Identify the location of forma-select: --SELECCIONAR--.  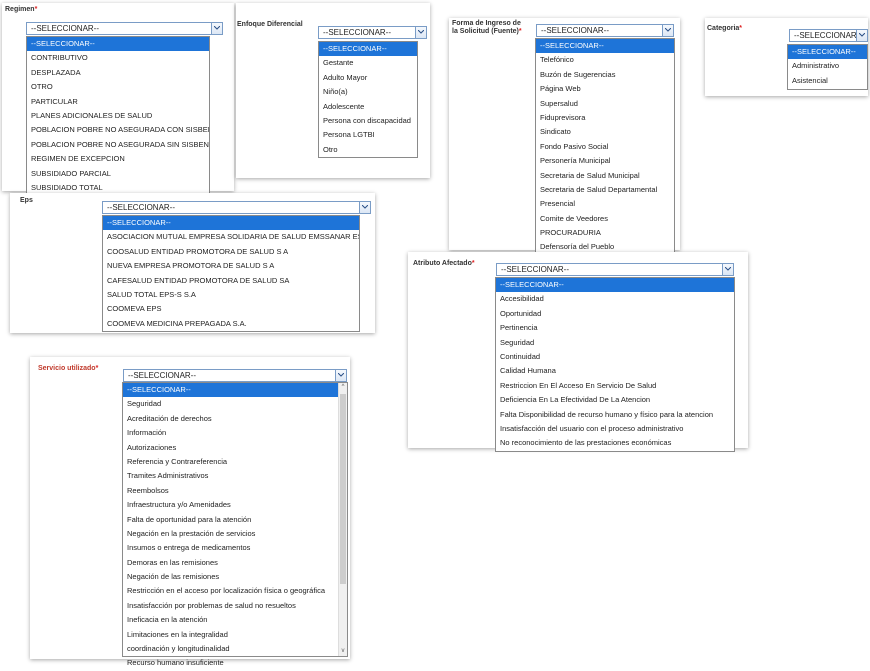
(605, 30).